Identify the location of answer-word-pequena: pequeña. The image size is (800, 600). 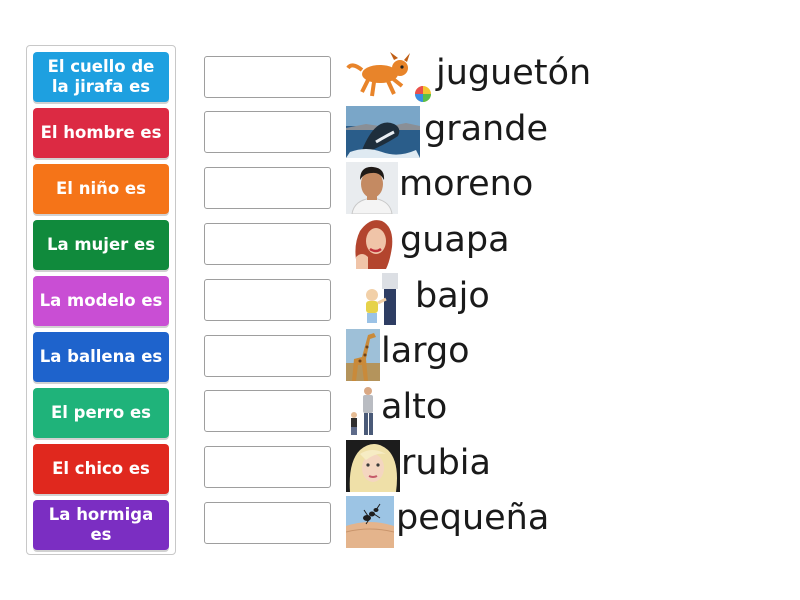
(473, 518).